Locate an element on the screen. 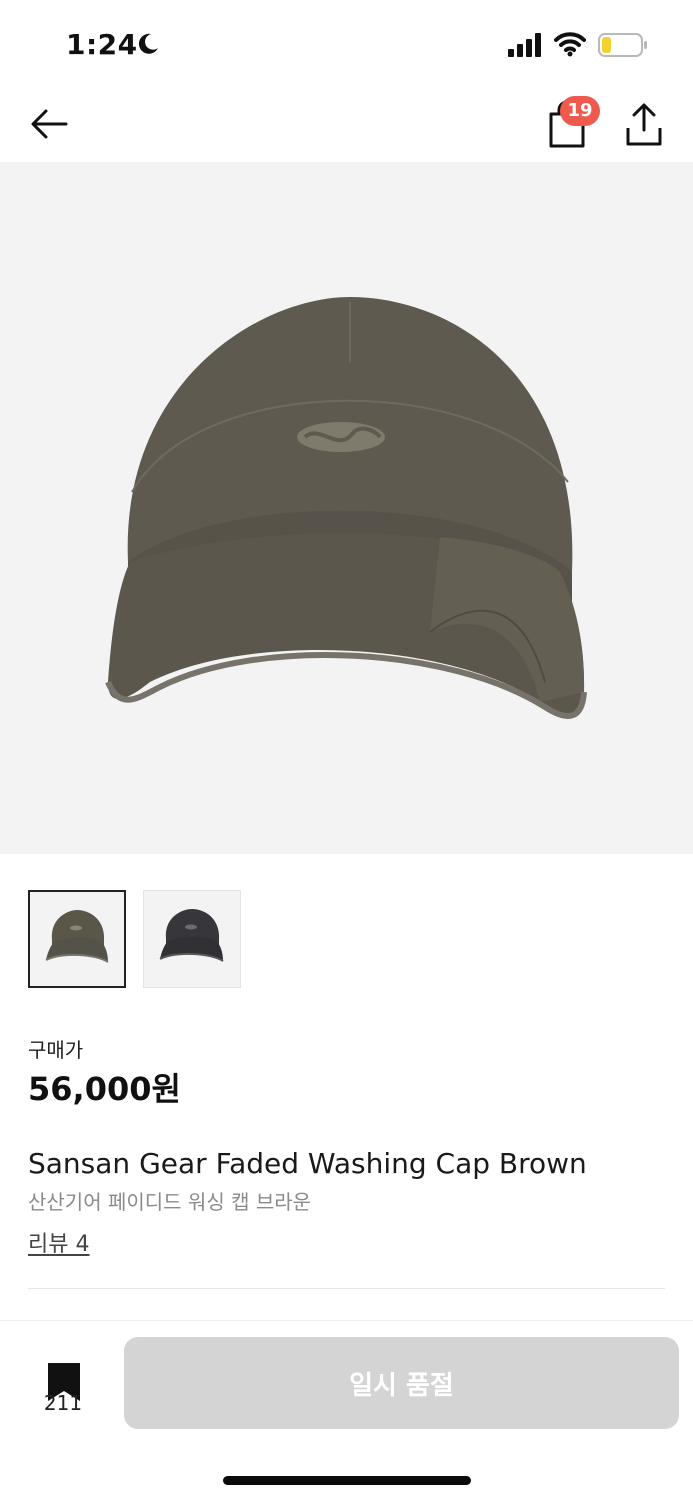 The height and width of the screenshot is (1501, 693). review-link: 리뷰 4 is located at coordinates (58, 1242).